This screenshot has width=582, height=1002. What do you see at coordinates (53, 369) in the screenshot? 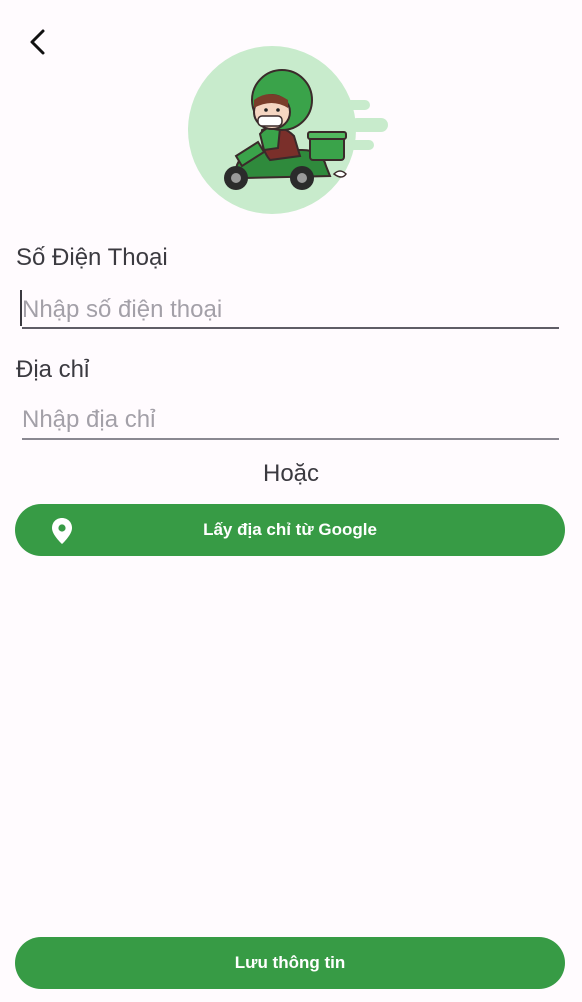
I see `address-label: Địa chỉ` at bounding box center [53, 369].